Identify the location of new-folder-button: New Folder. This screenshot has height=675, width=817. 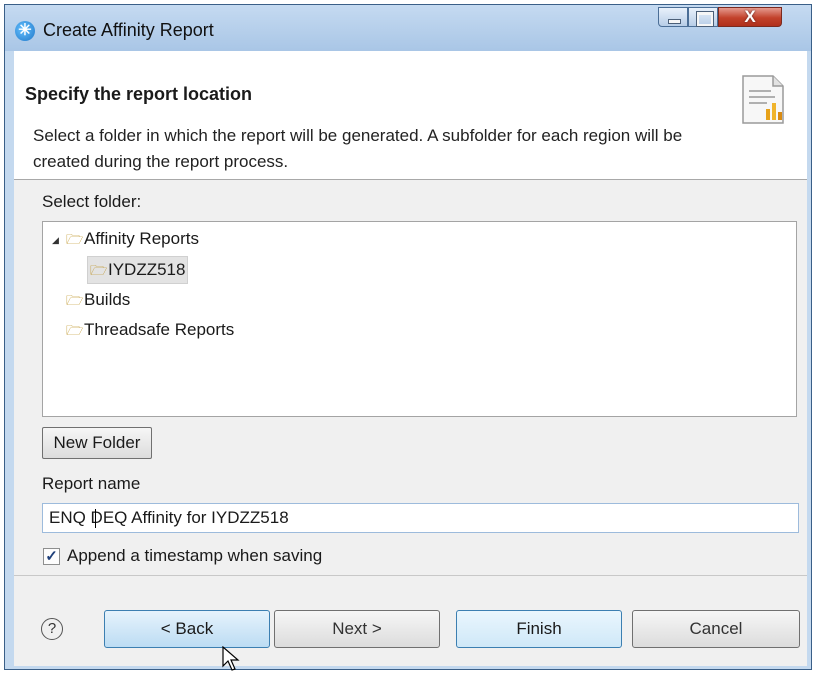
(97, 443).